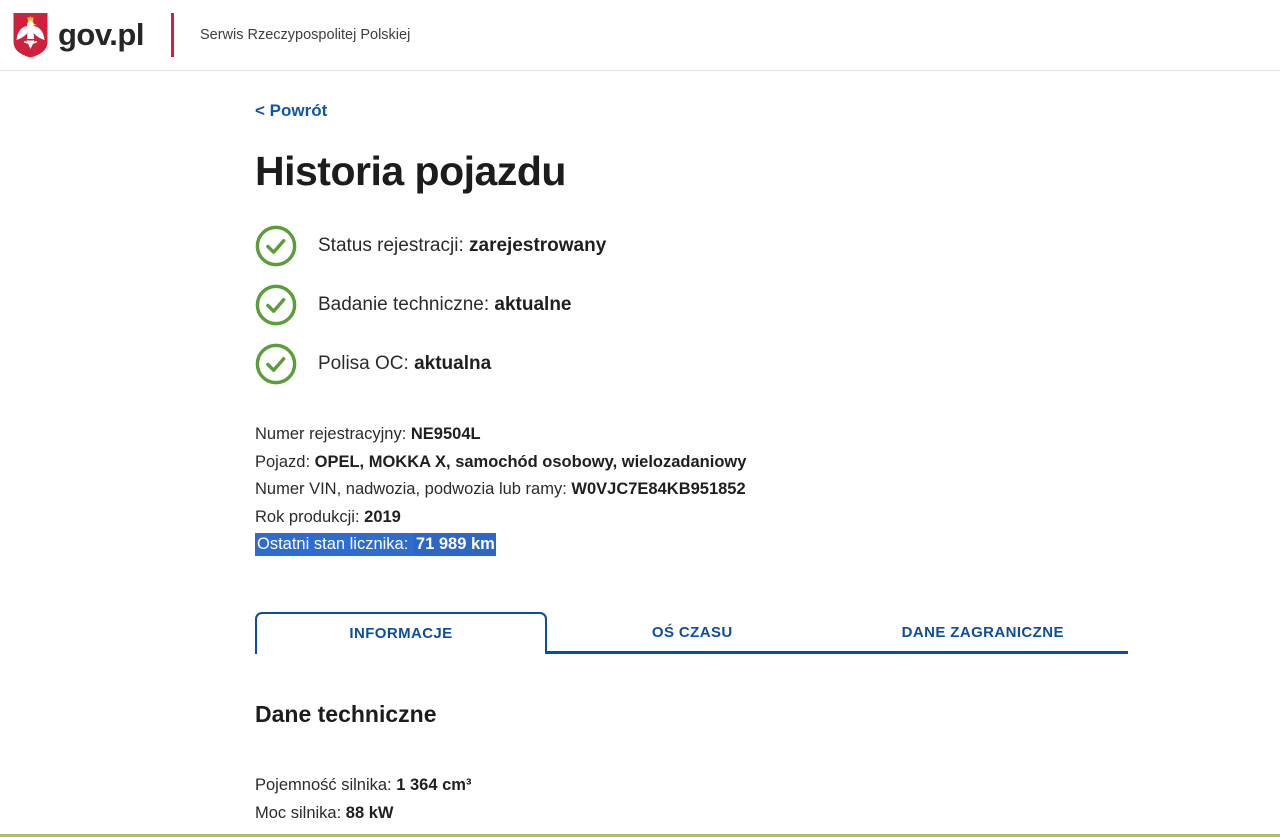 The height and width of the screenshot is (837, 1280). Describe the element at coordinates (346, 713) in the screenshot. I see `section-title-dane-techniczne: Dane techniczne` at that location.